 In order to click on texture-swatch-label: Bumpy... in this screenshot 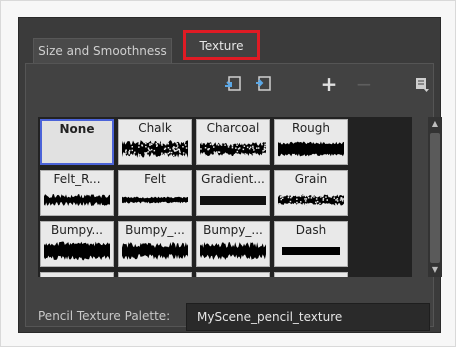, I will do `click(77, 230)`.